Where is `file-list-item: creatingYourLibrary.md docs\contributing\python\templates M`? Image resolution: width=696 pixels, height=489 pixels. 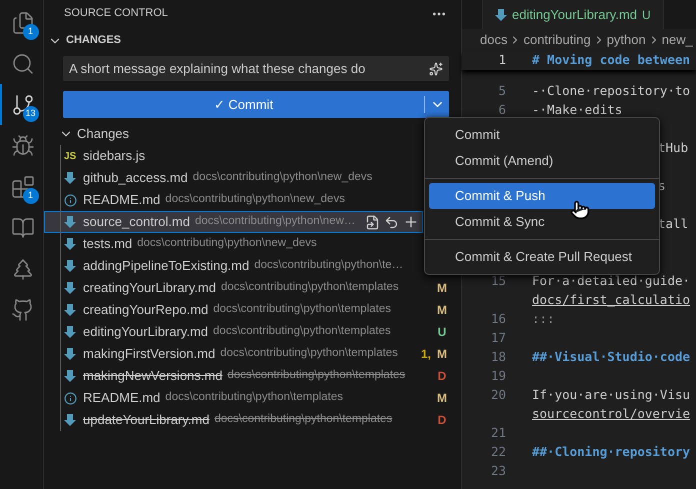
file-list-item: creatingYourLibrary.md docs\contributing\python\templates M is located at coordinates (252, 288).